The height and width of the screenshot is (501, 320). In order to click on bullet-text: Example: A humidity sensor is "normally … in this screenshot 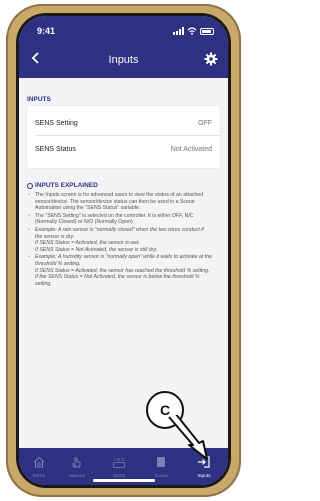, I will do `click(123, 260)`.